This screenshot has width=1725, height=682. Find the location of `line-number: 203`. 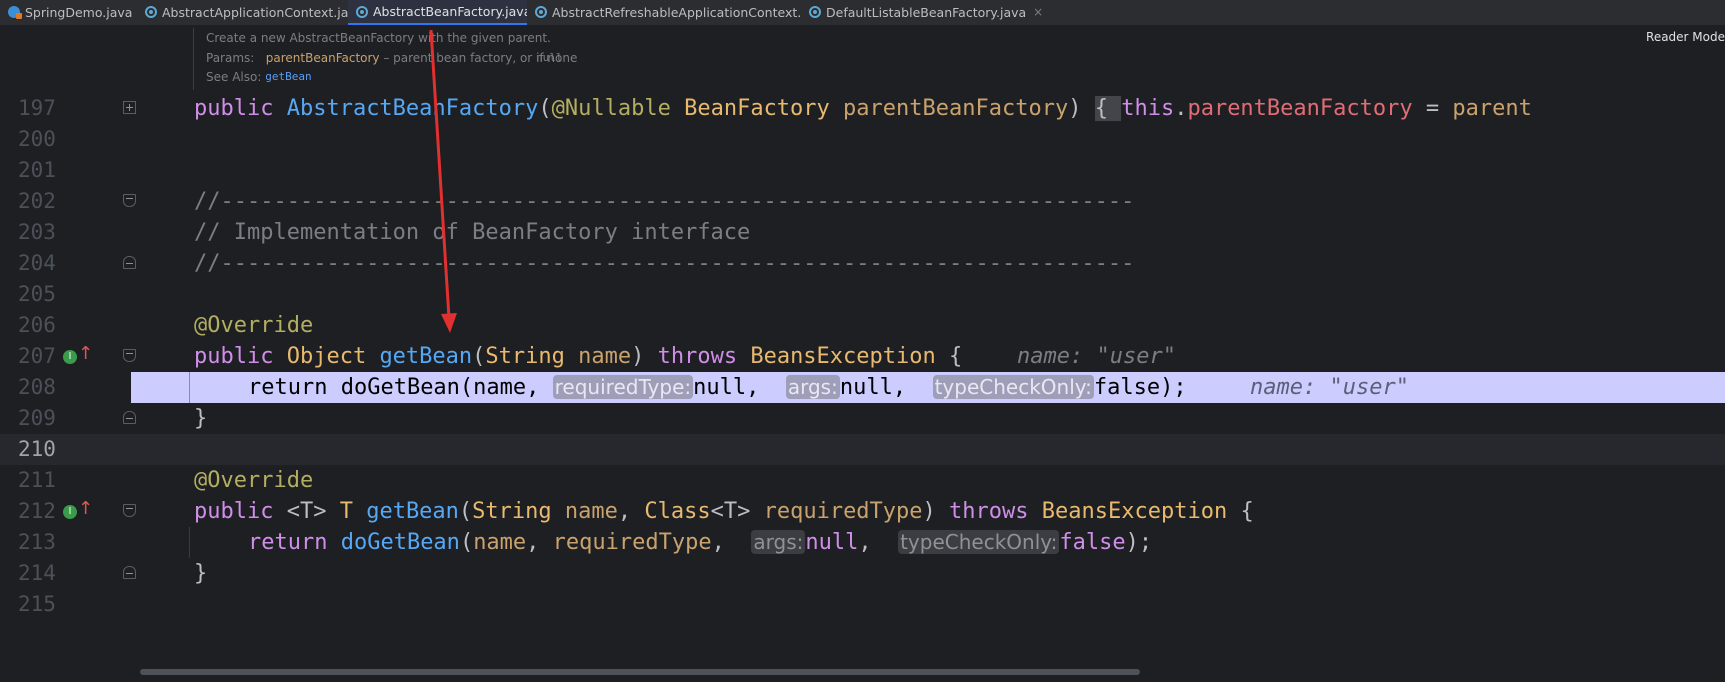

line-number: 203 is located at coordinates (37, 232).